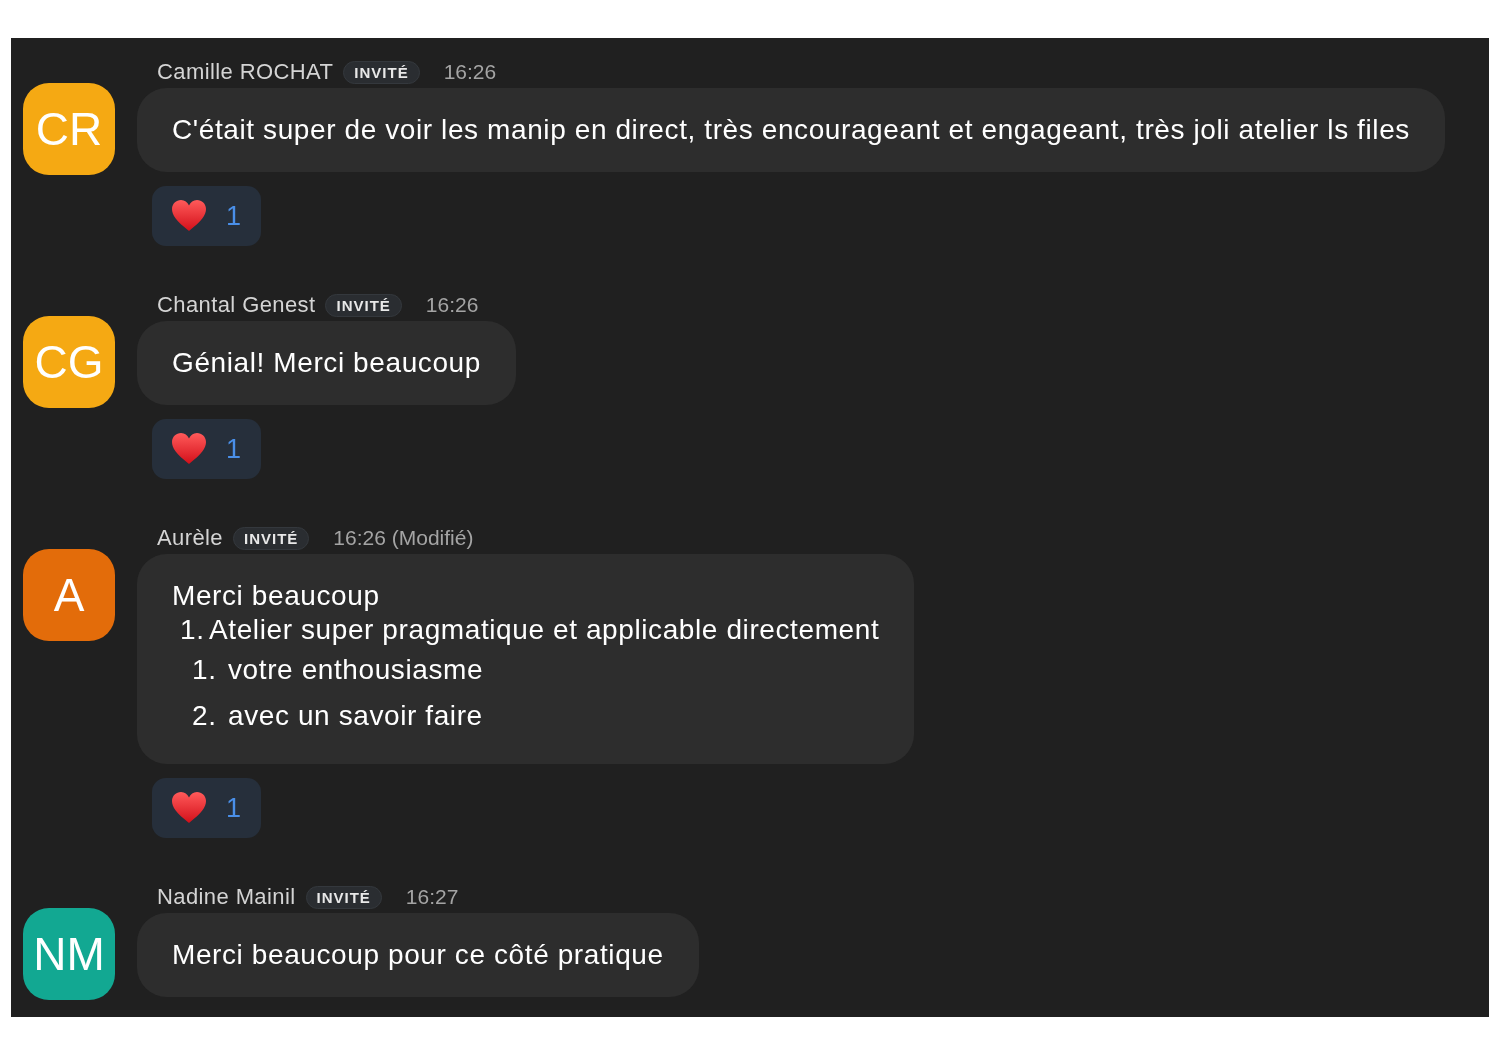  I want to click on list-item-text: votre enthousiasme, so click(356, 670).